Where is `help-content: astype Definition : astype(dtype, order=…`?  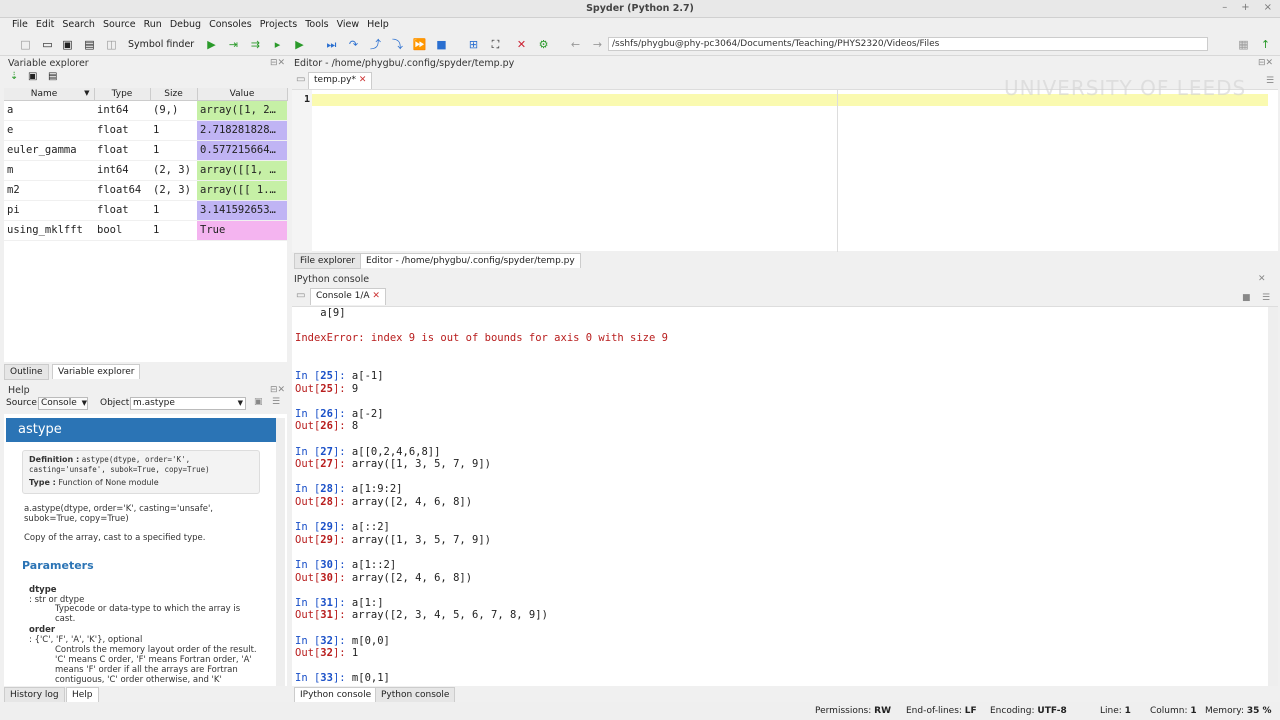 help-content: astype Definition : astype(dtype, order=… is located at coordinates (145, 550).